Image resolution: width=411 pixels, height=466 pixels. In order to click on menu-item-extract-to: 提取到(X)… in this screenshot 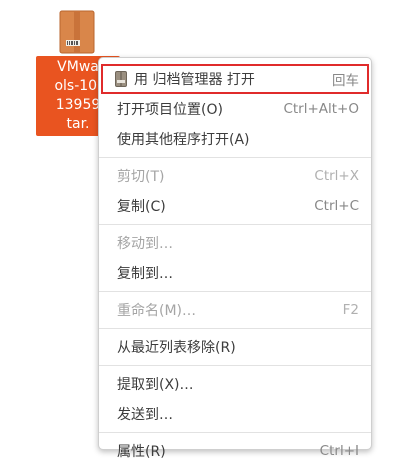, I will do `click(235, 384)`.